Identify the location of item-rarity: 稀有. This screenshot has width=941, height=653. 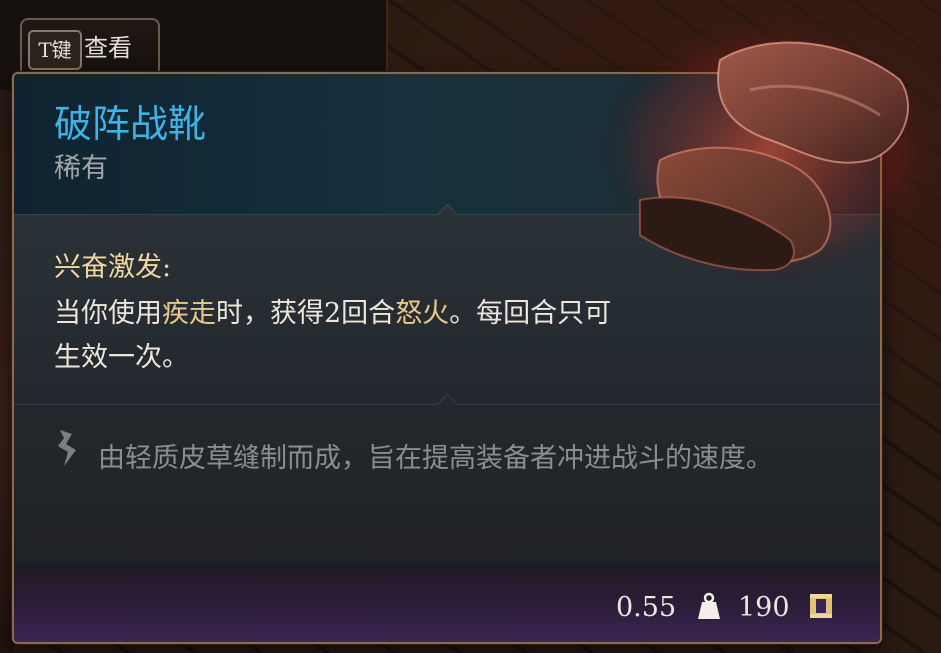
(81, 168).